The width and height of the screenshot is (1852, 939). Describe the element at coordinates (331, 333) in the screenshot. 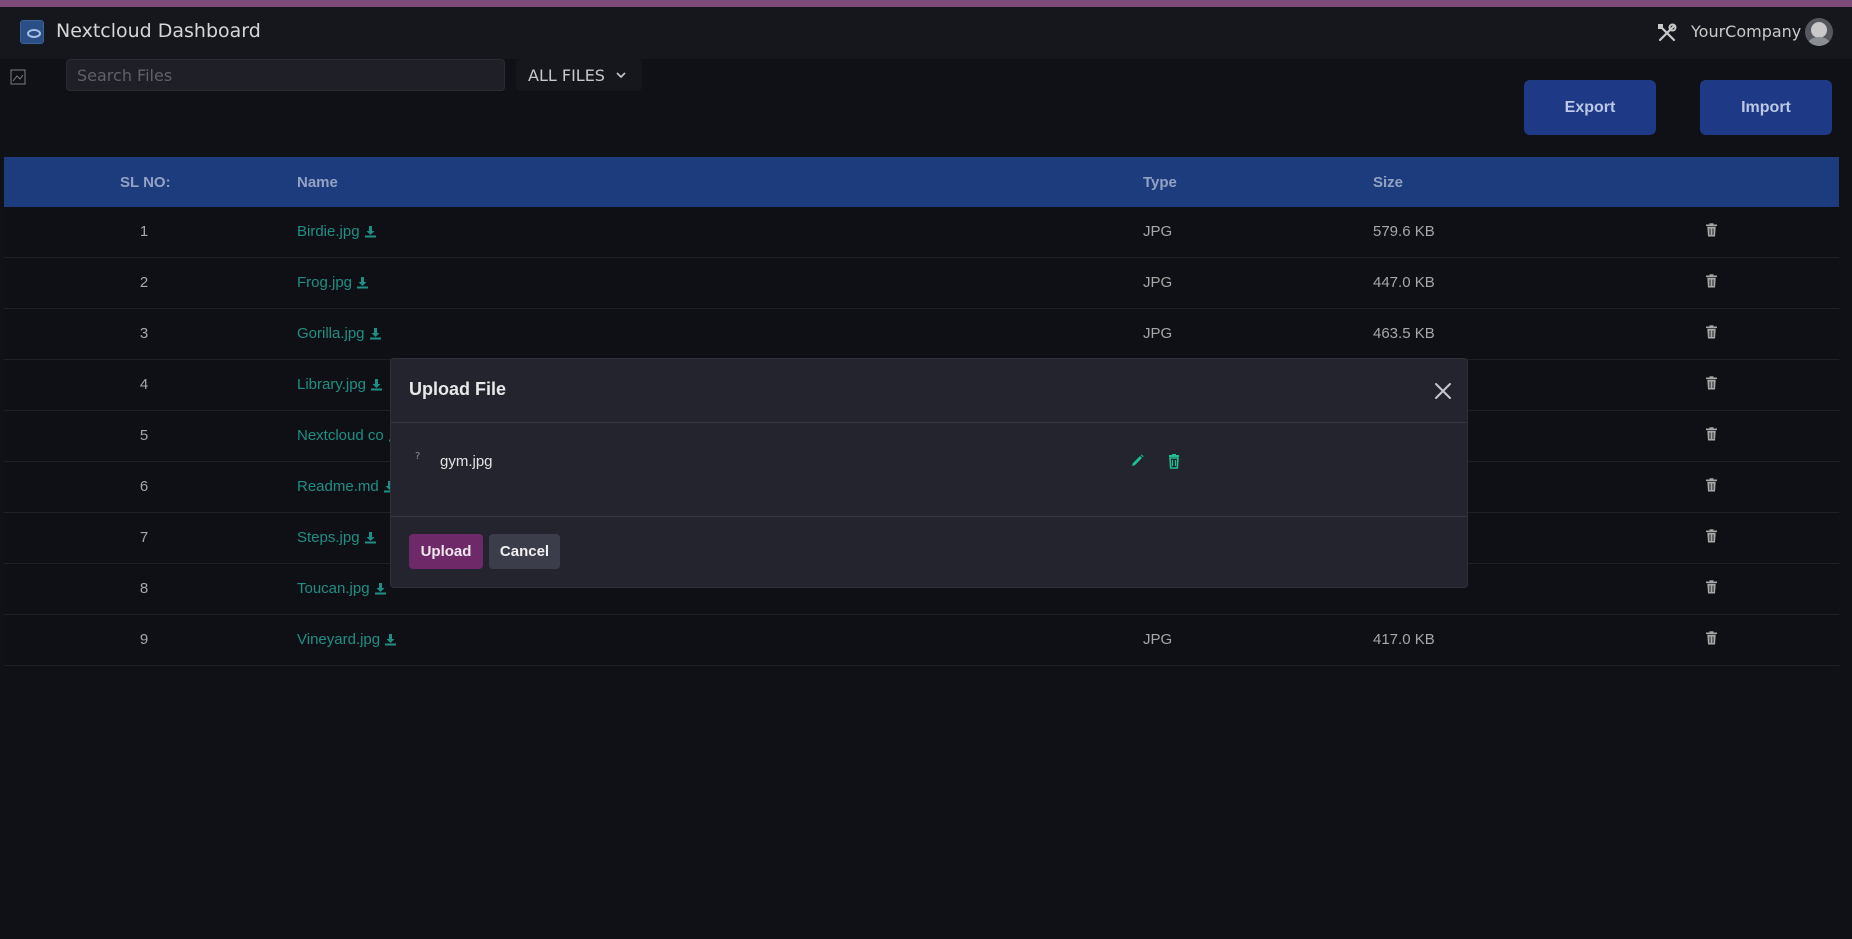

I see `file-name-text: Gorilla.jpg` at that location.